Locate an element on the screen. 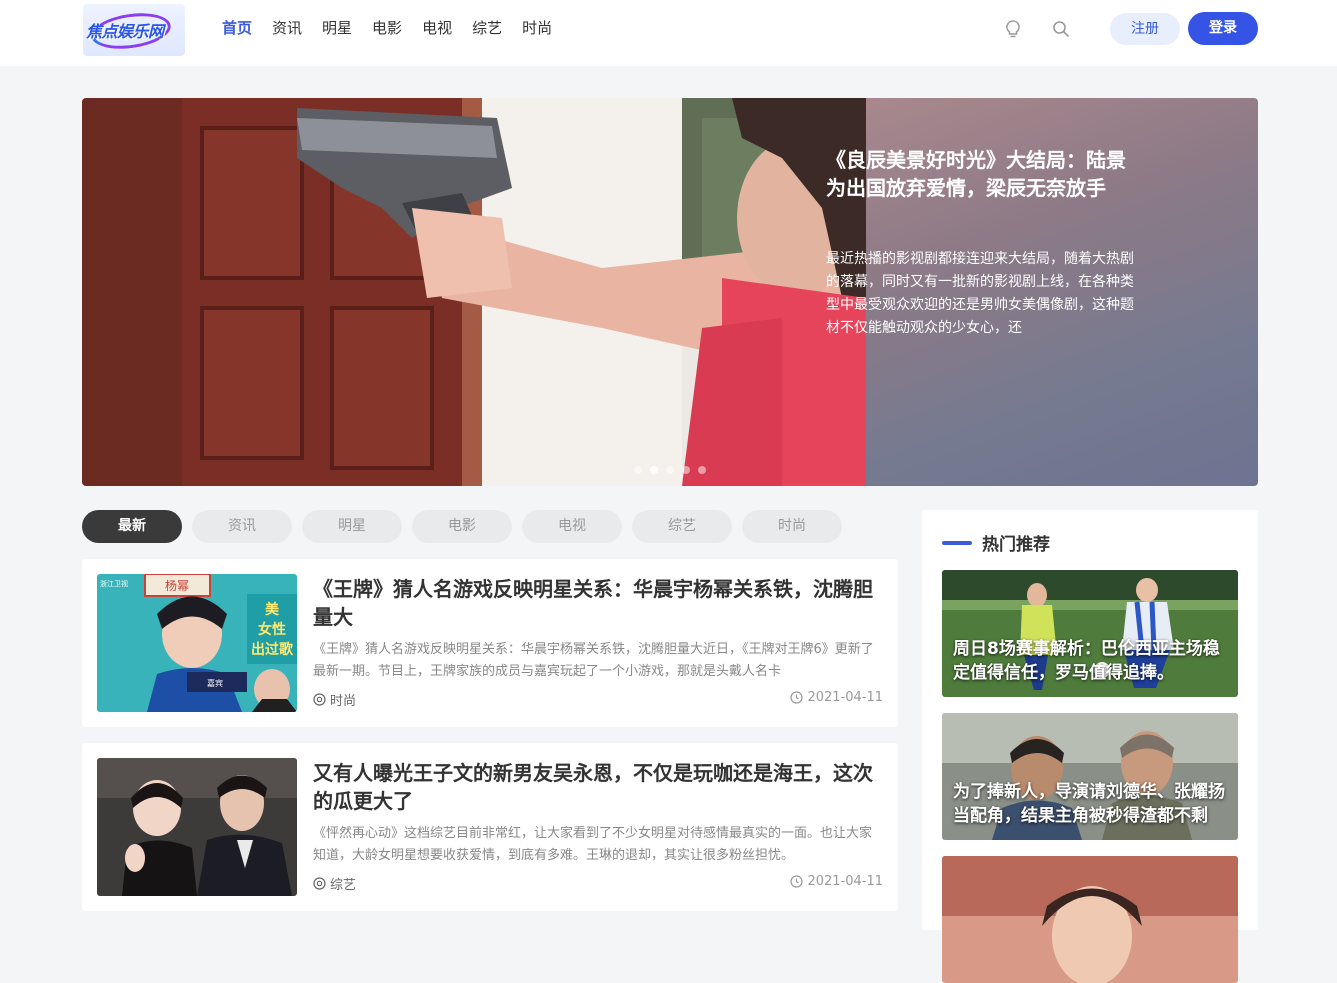 This screenshot has width=1337, height=983. thumb-caption-3: 出过歌 is located at coordinates (272, 649).